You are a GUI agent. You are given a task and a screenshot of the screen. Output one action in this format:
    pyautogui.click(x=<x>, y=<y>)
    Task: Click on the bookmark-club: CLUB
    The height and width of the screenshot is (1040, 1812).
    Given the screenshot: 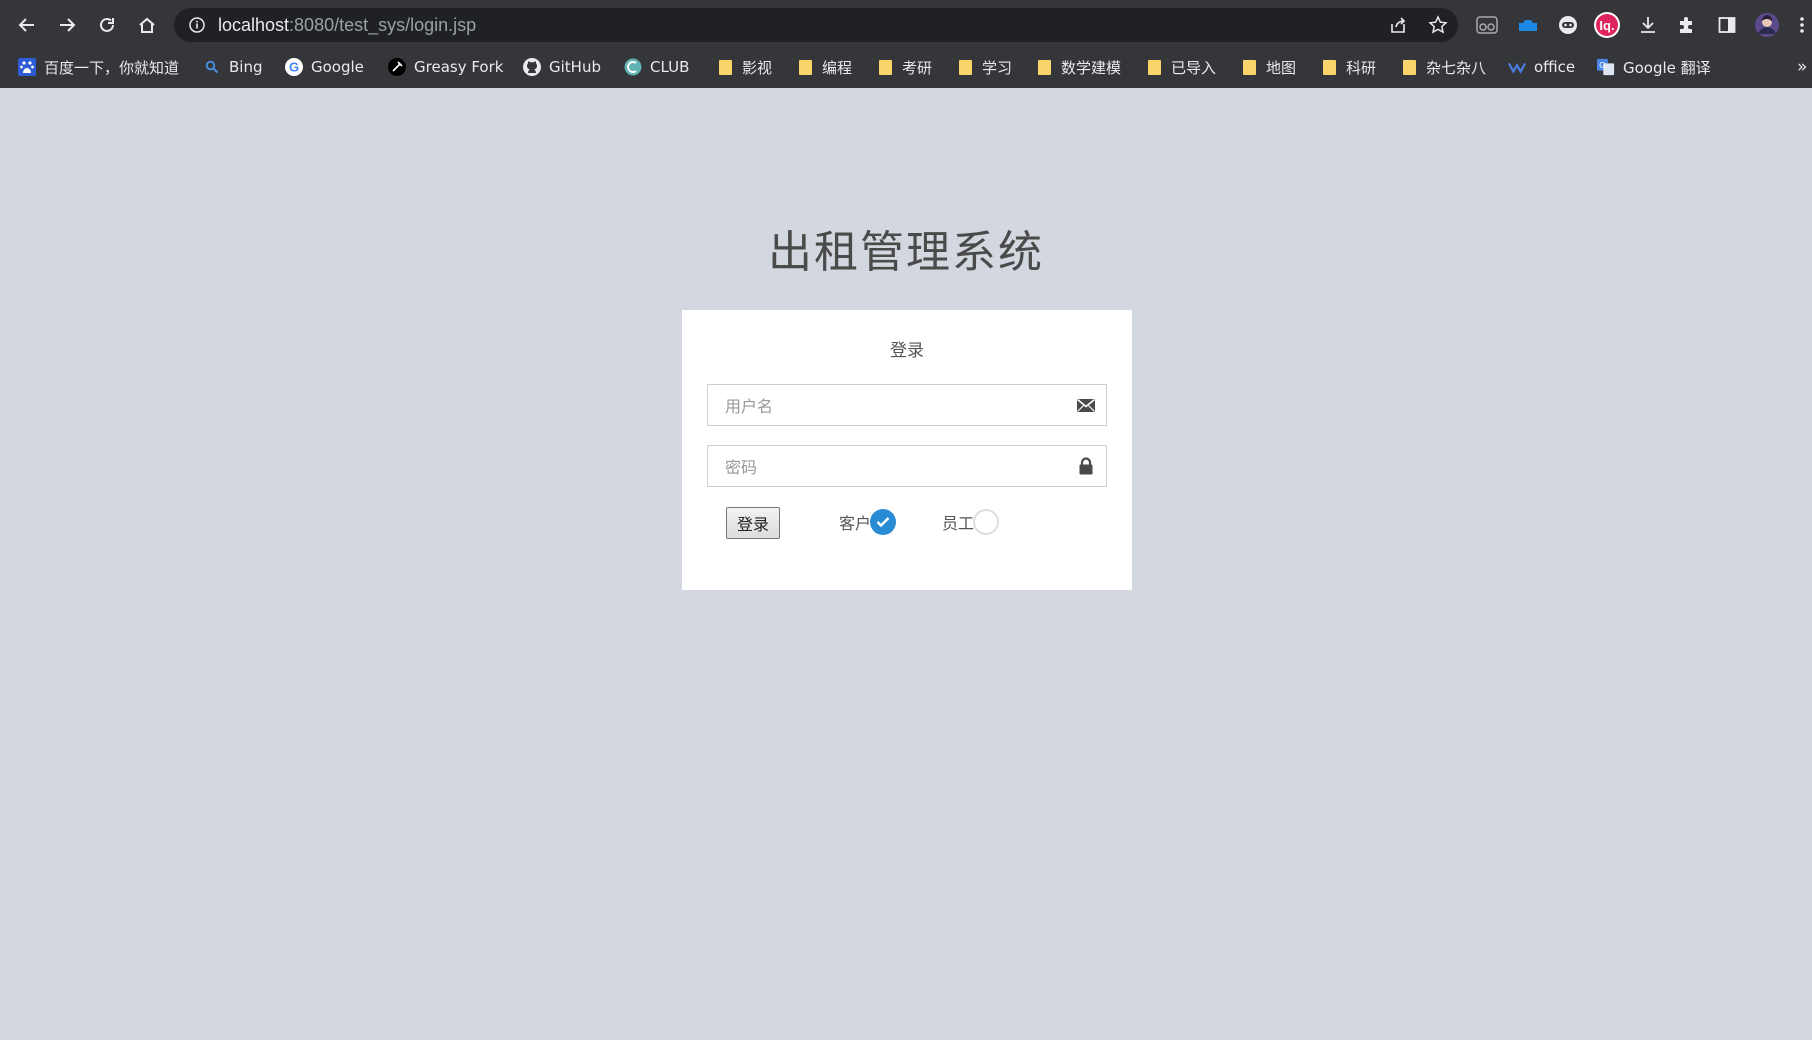 What is the action you would take?
    pyautogui.click(x=656, y=67)
    